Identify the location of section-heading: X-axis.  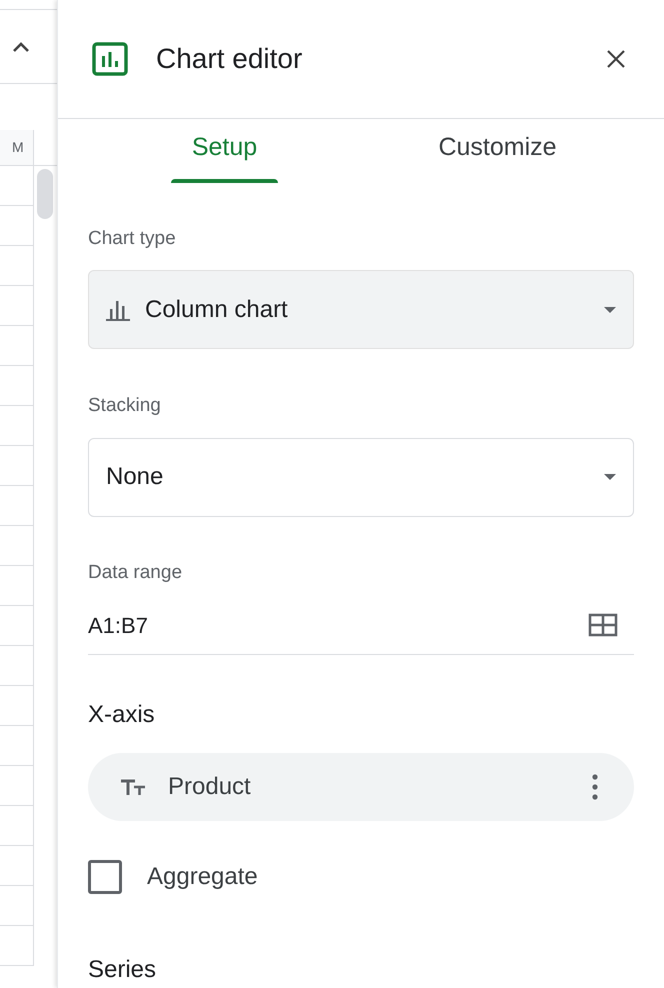
(122, 715).